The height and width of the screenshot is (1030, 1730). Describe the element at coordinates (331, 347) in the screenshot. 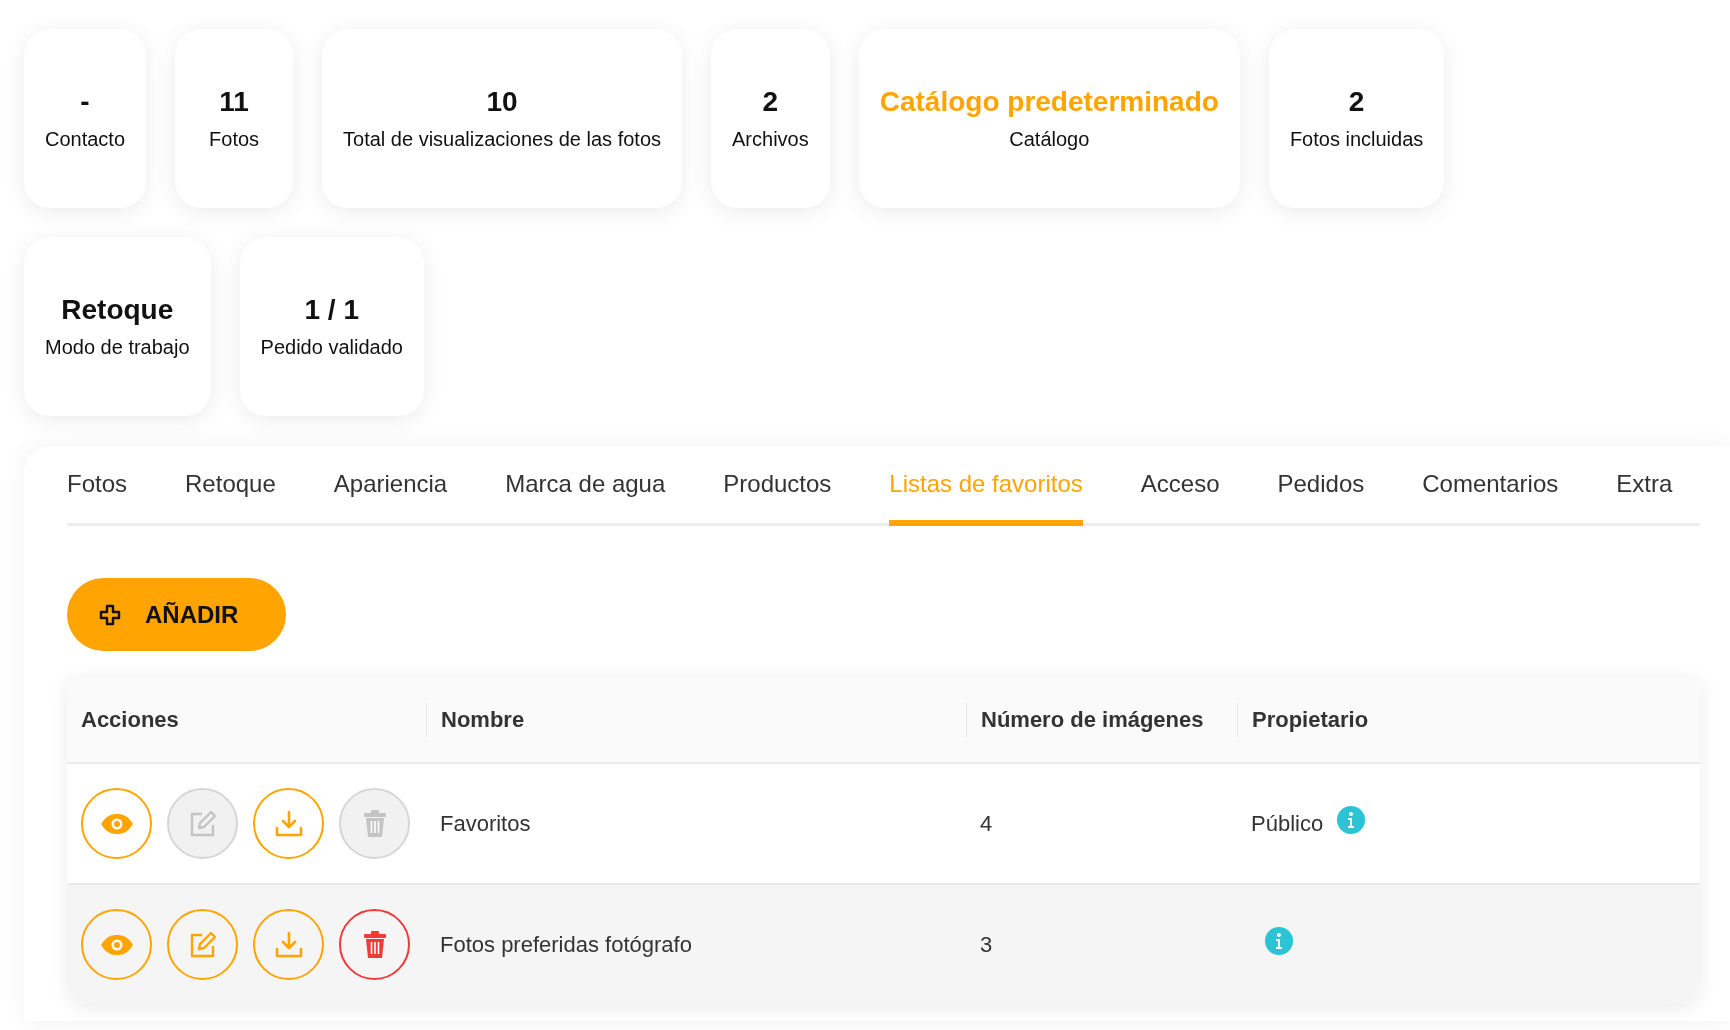

I see `stat-label: Pedido validado` at that location.